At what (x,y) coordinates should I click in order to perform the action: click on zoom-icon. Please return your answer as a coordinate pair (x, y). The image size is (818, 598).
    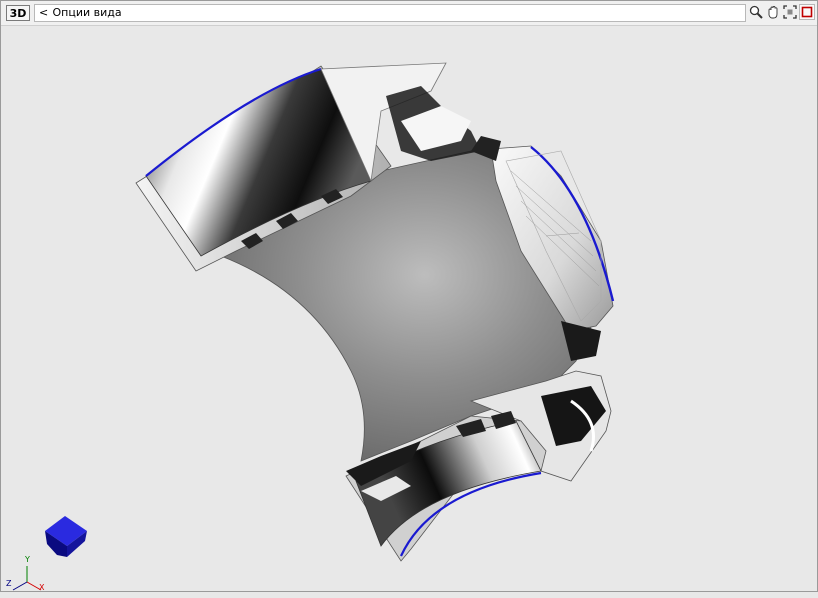
    Looking at the image, I should click on (756, 12).